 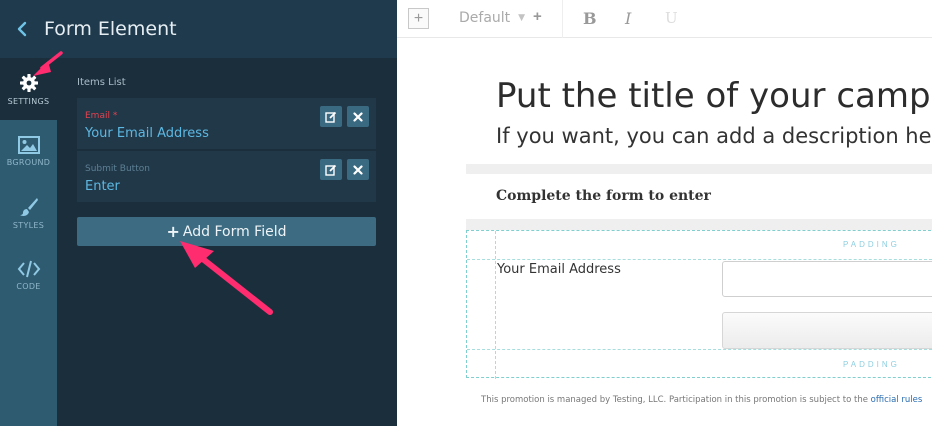 I want to click on item-label: Email *, so click(x=101, y=116).